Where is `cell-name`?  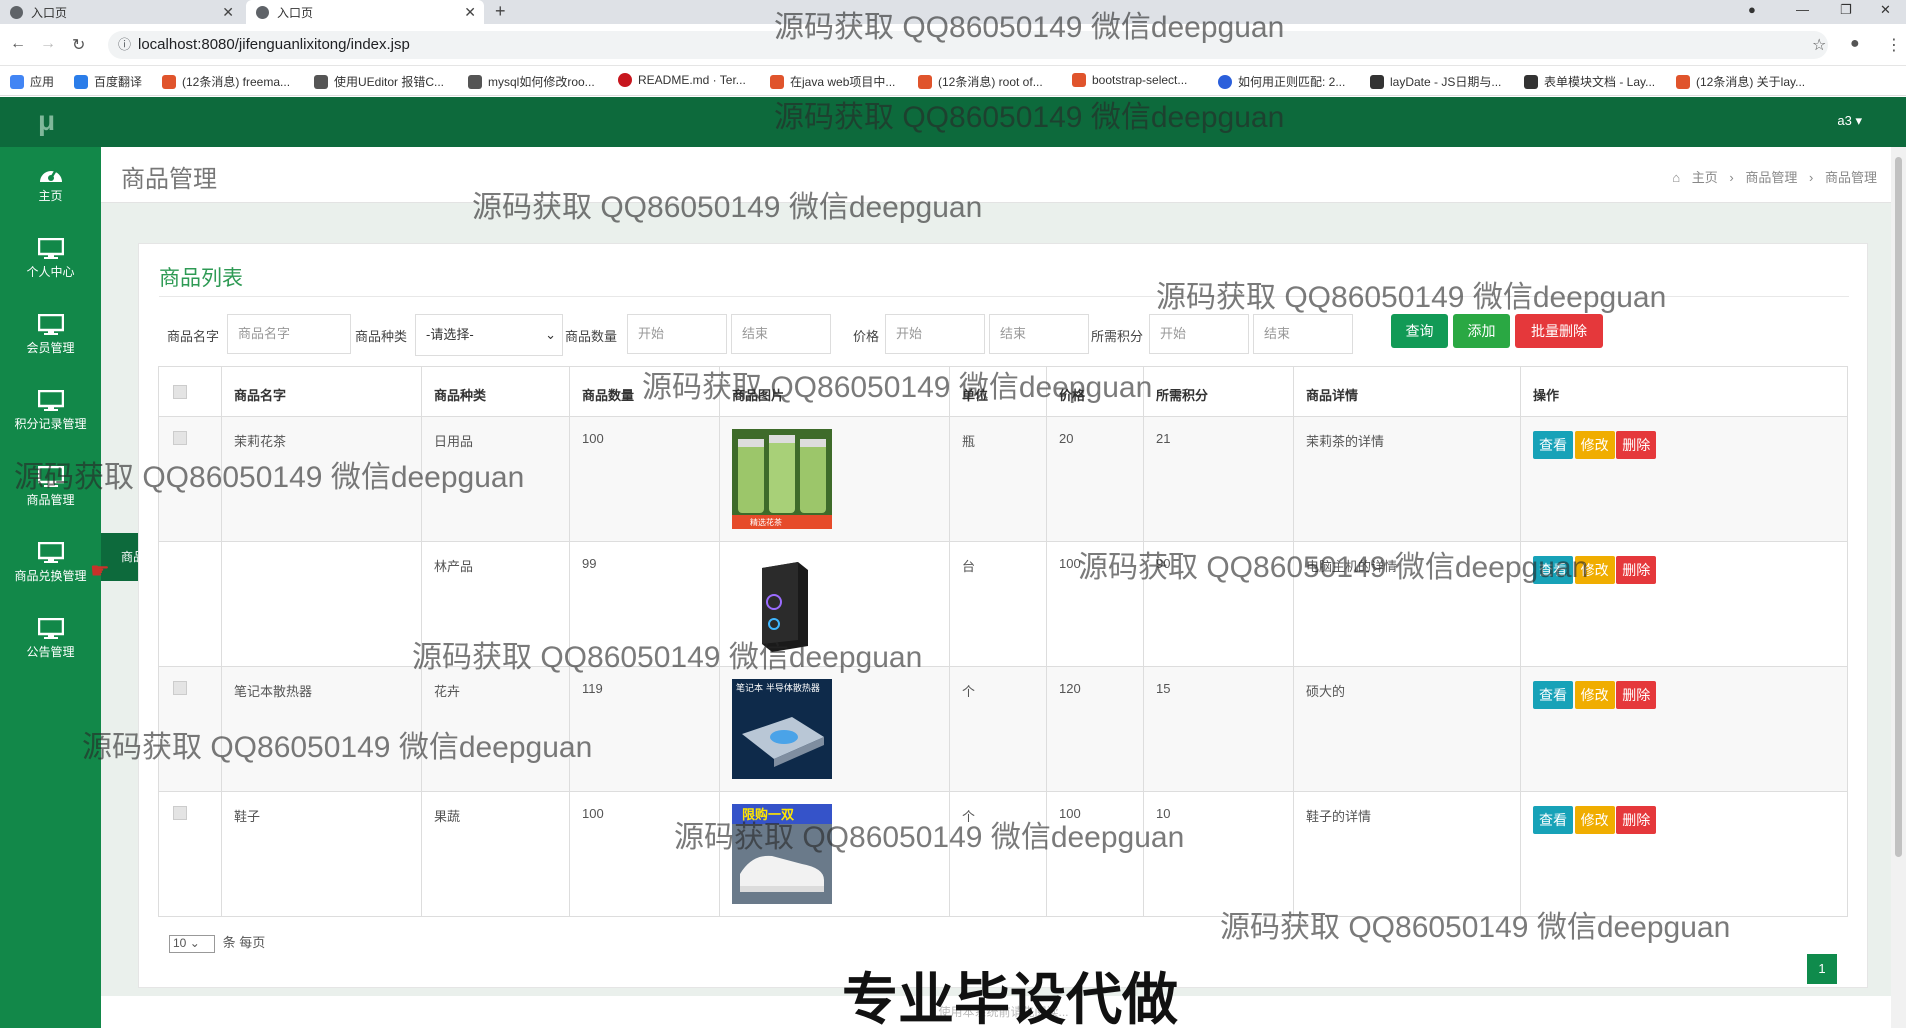
cell-name is located at coordinates (321, 604).